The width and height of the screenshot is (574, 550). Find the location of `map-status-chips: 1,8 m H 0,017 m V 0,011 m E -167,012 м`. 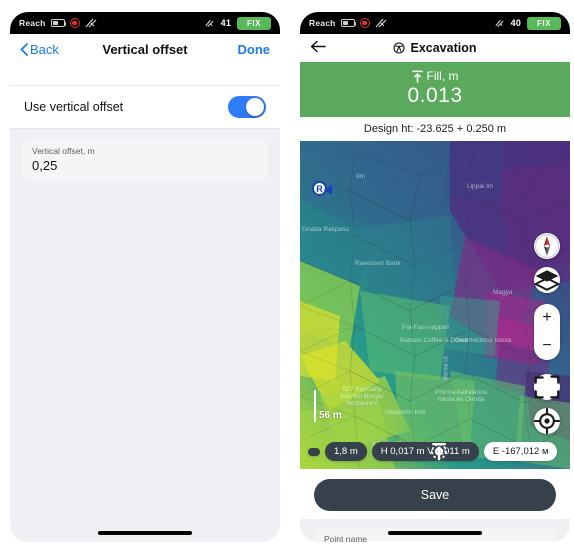

map-status-chips: 1,8 m H 0,017 m V 0,011 m E -167,012 м is located at coordinates (439, 451).